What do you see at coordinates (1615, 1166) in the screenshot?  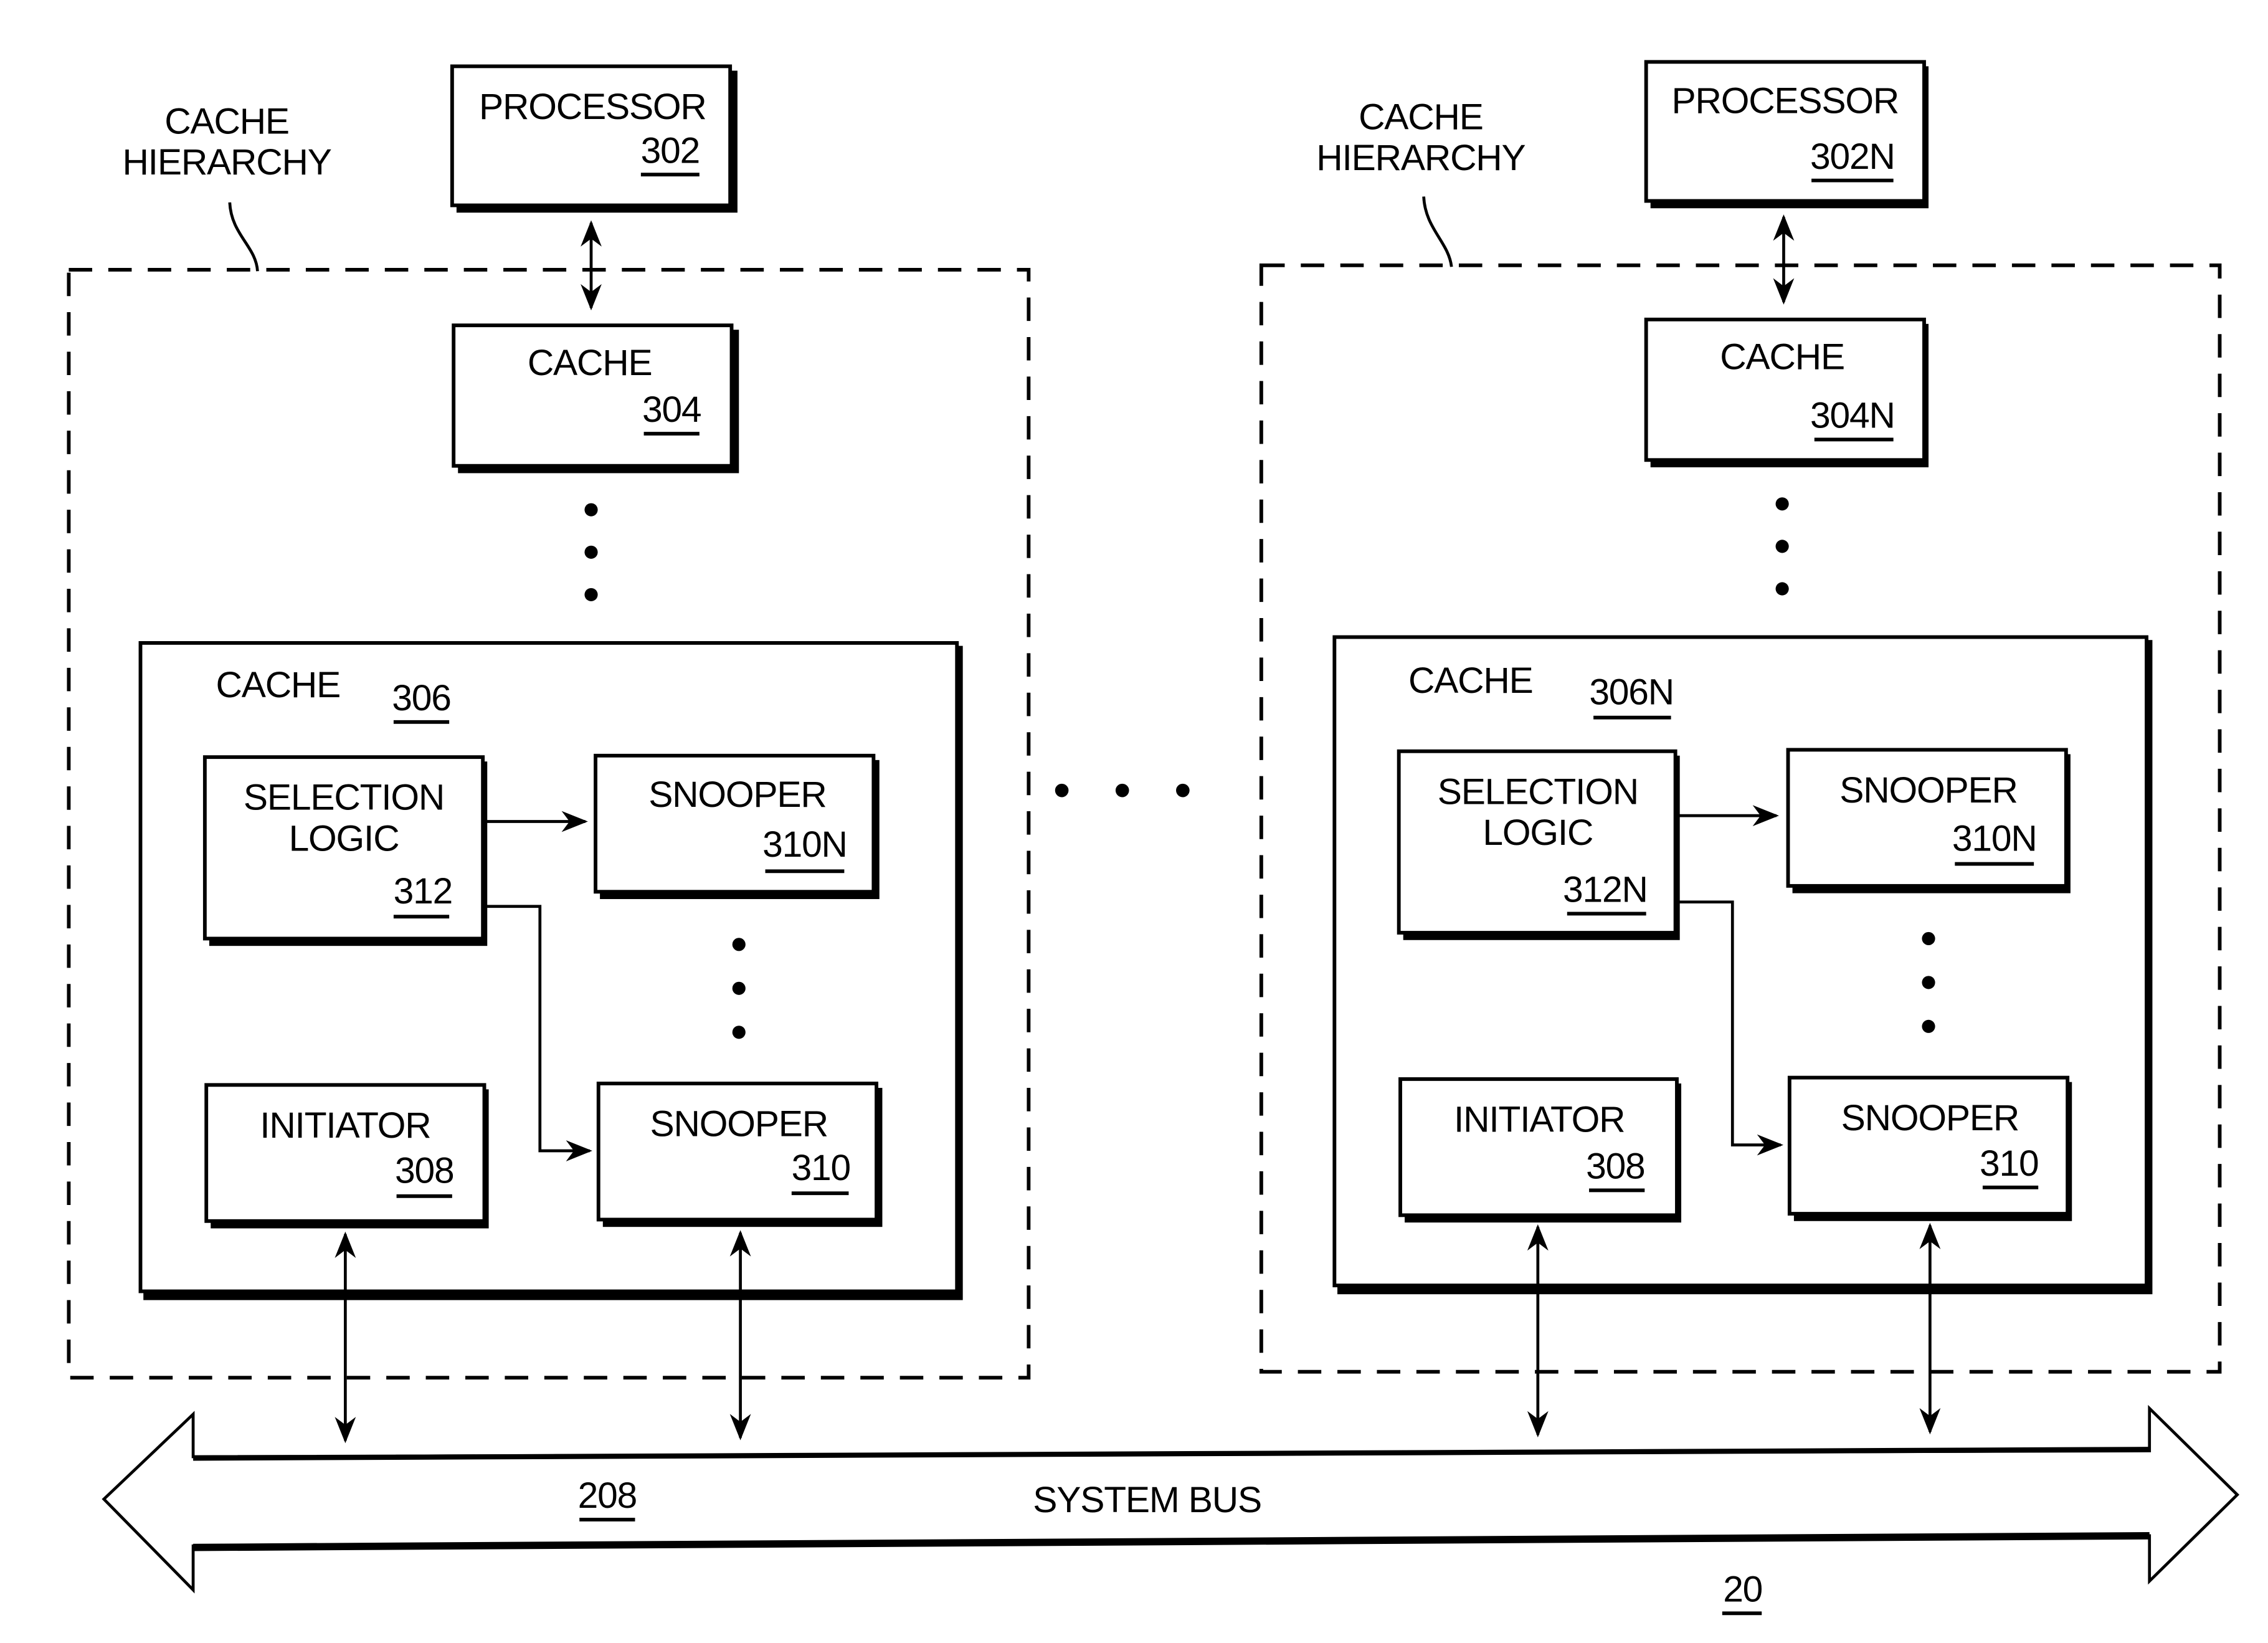 I see `right-initiator-ref: 308` at bounding box center [1615, 1166].